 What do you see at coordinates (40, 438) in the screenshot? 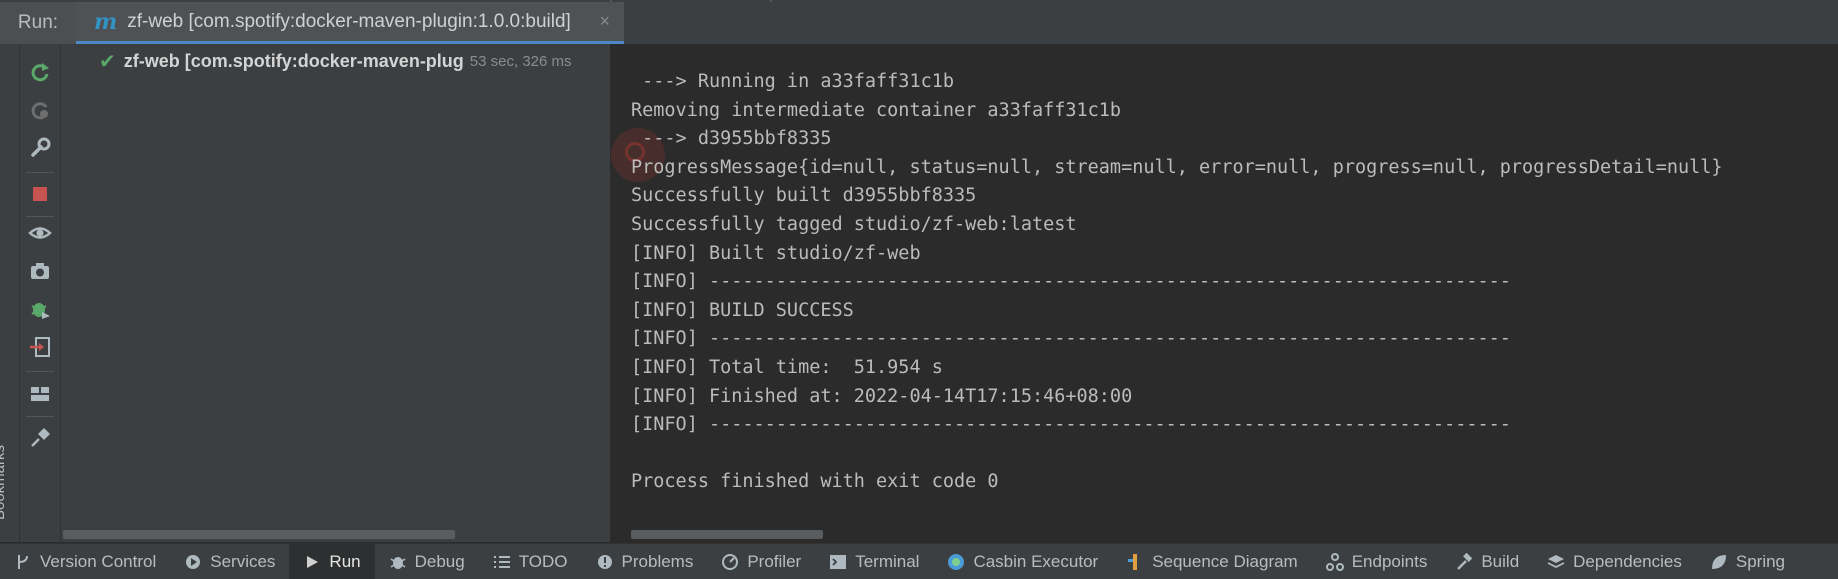
I see `pin-icon` at bounding box center [40, 438].